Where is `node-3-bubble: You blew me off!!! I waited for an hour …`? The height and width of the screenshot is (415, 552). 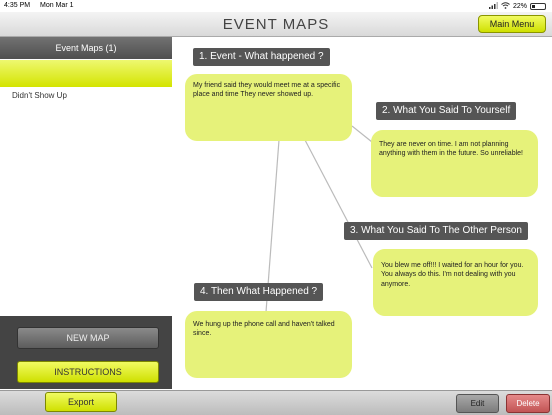
node-3-bubble: You blew me off!!! I waited for an hour … is located at coordinates (455, 282).